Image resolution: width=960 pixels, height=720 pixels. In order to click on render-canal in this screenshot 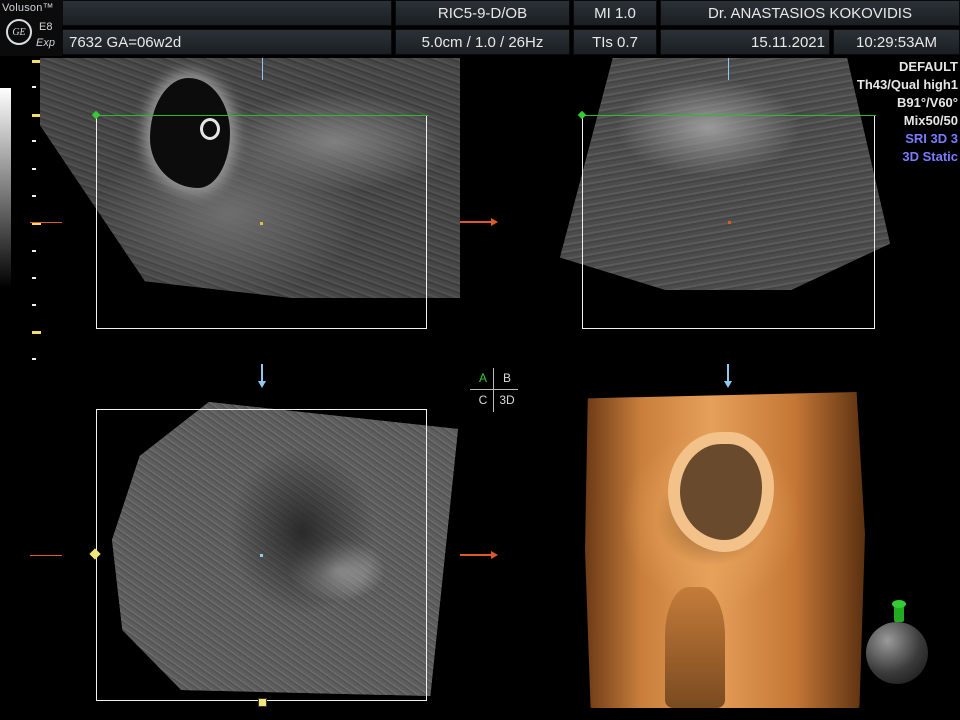, I will do `click(695, 647)`.